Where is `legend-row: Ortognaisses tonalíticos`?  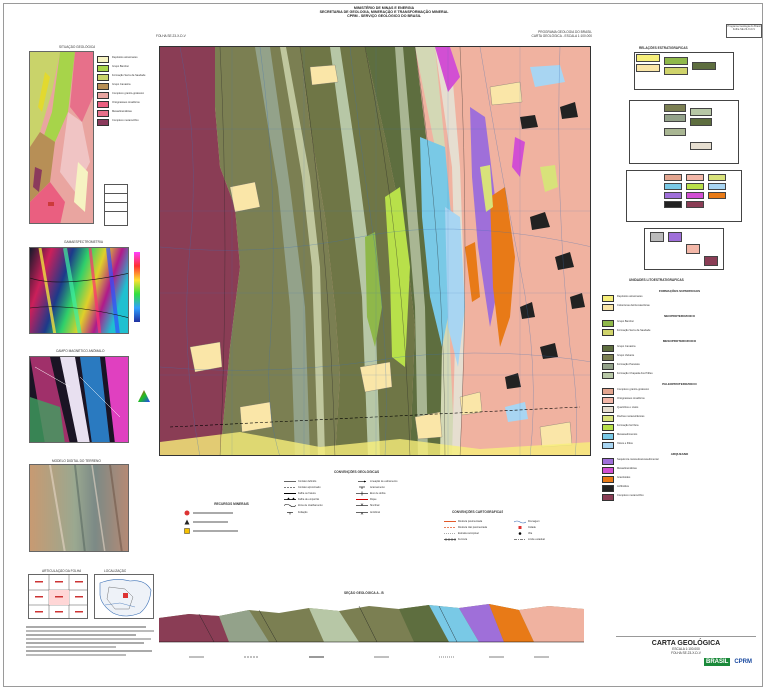
legend-row: Ortognaisses tonalíticos is located at coordinates (679, 400).